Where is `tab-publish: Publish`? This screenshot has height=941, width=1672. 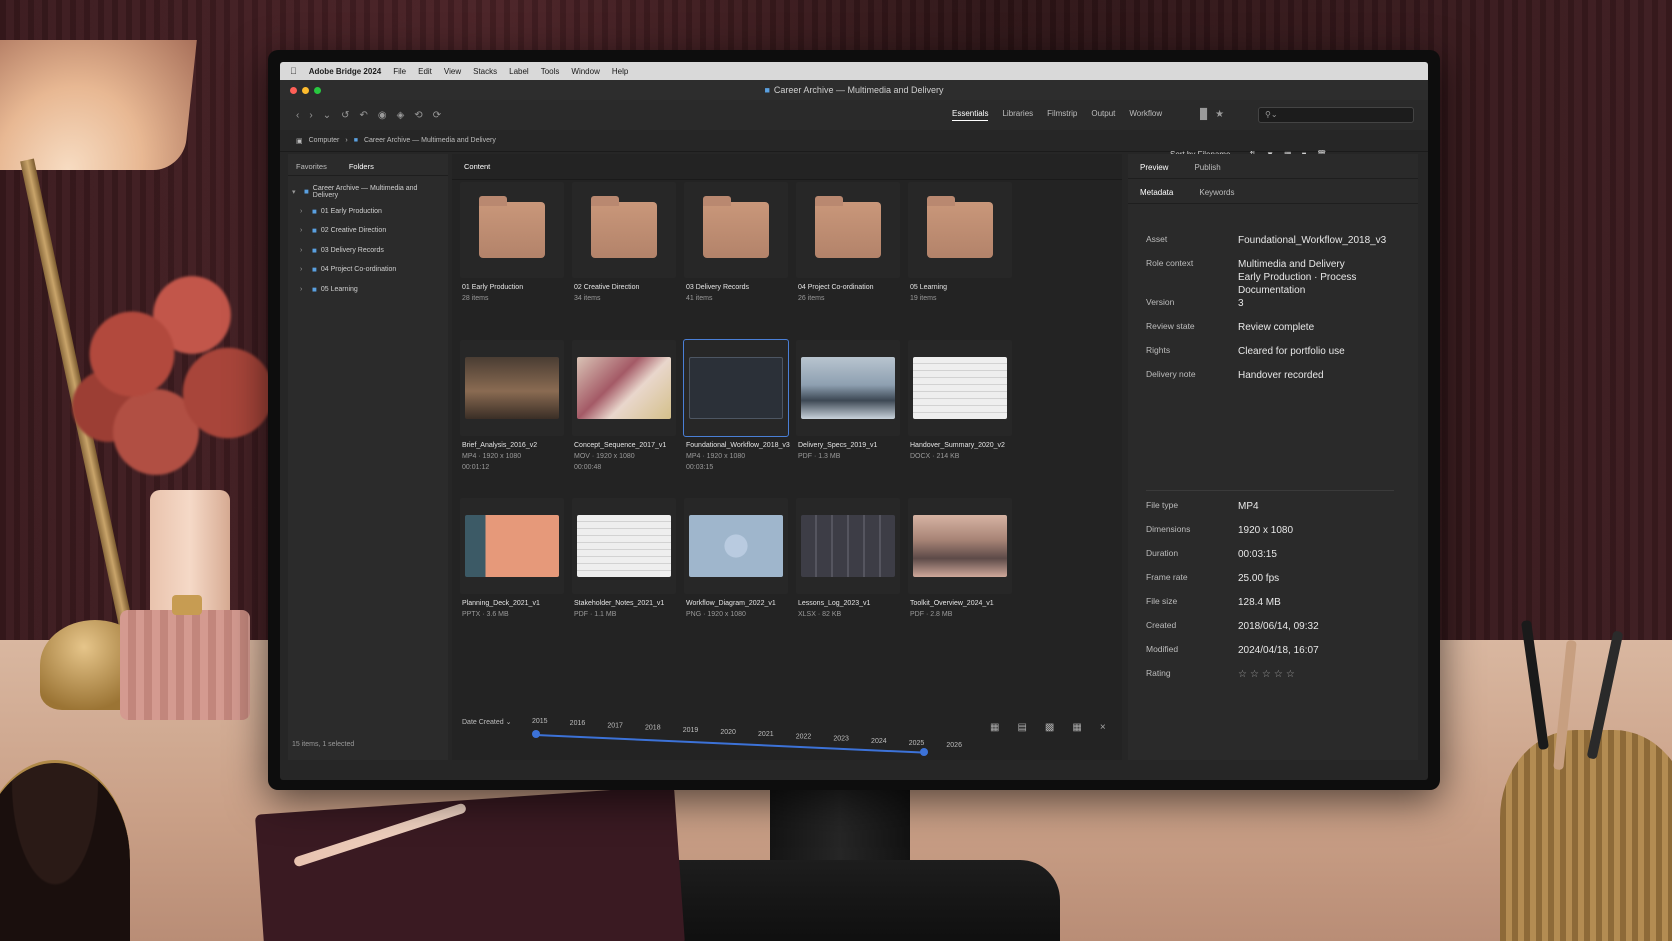 tab-publish: Publish is located at coordinates (1207, 167).